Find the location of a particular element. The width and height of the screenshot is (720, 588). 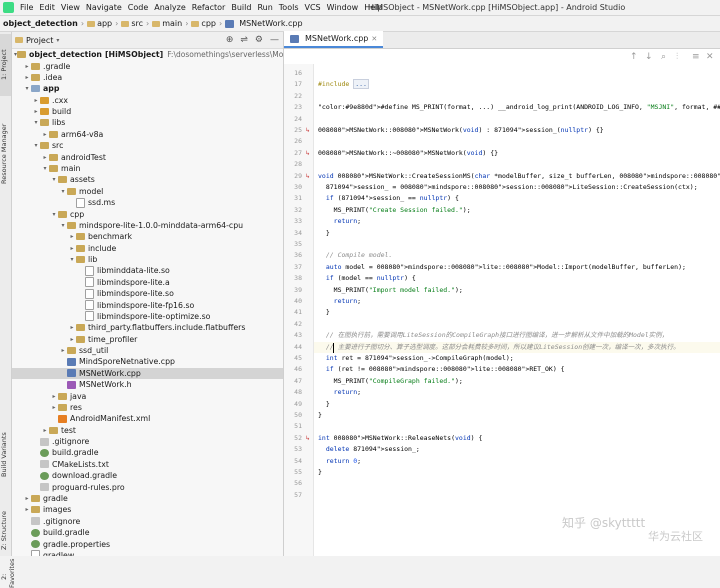

tree-row: ▾ app is located at coordinates (147, 88).